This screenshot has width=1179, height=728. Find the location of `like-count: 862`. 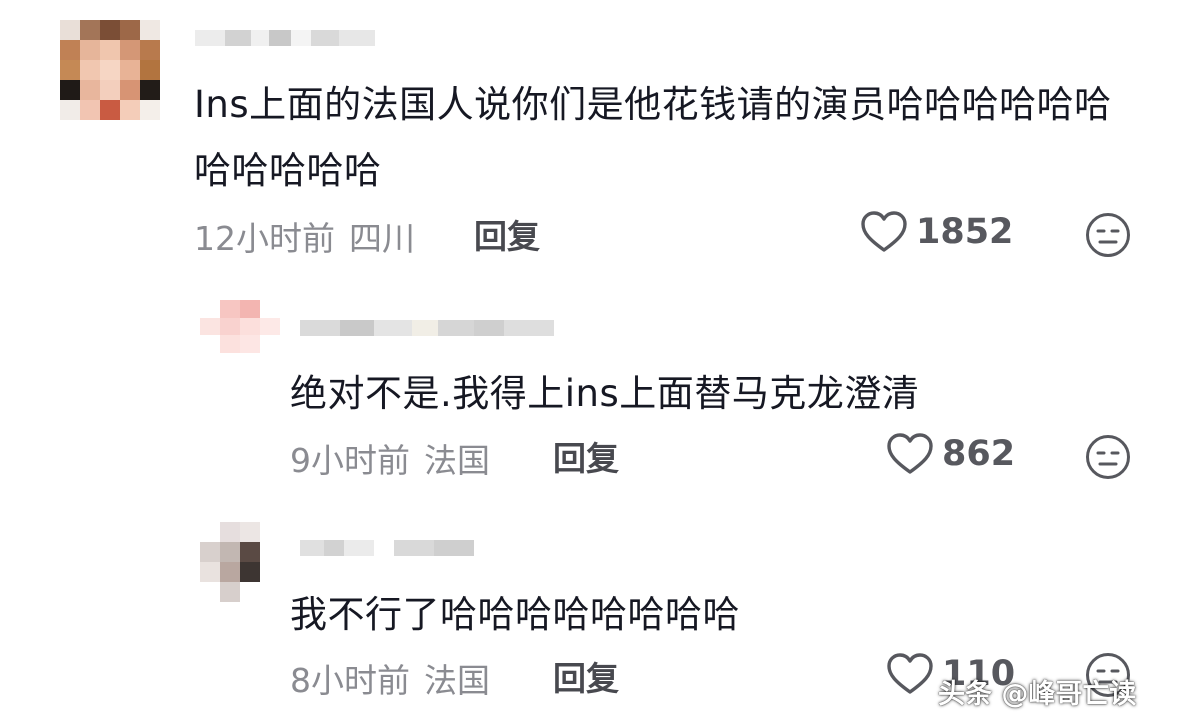

like-count: 862 is located at coordinates (979, 454).